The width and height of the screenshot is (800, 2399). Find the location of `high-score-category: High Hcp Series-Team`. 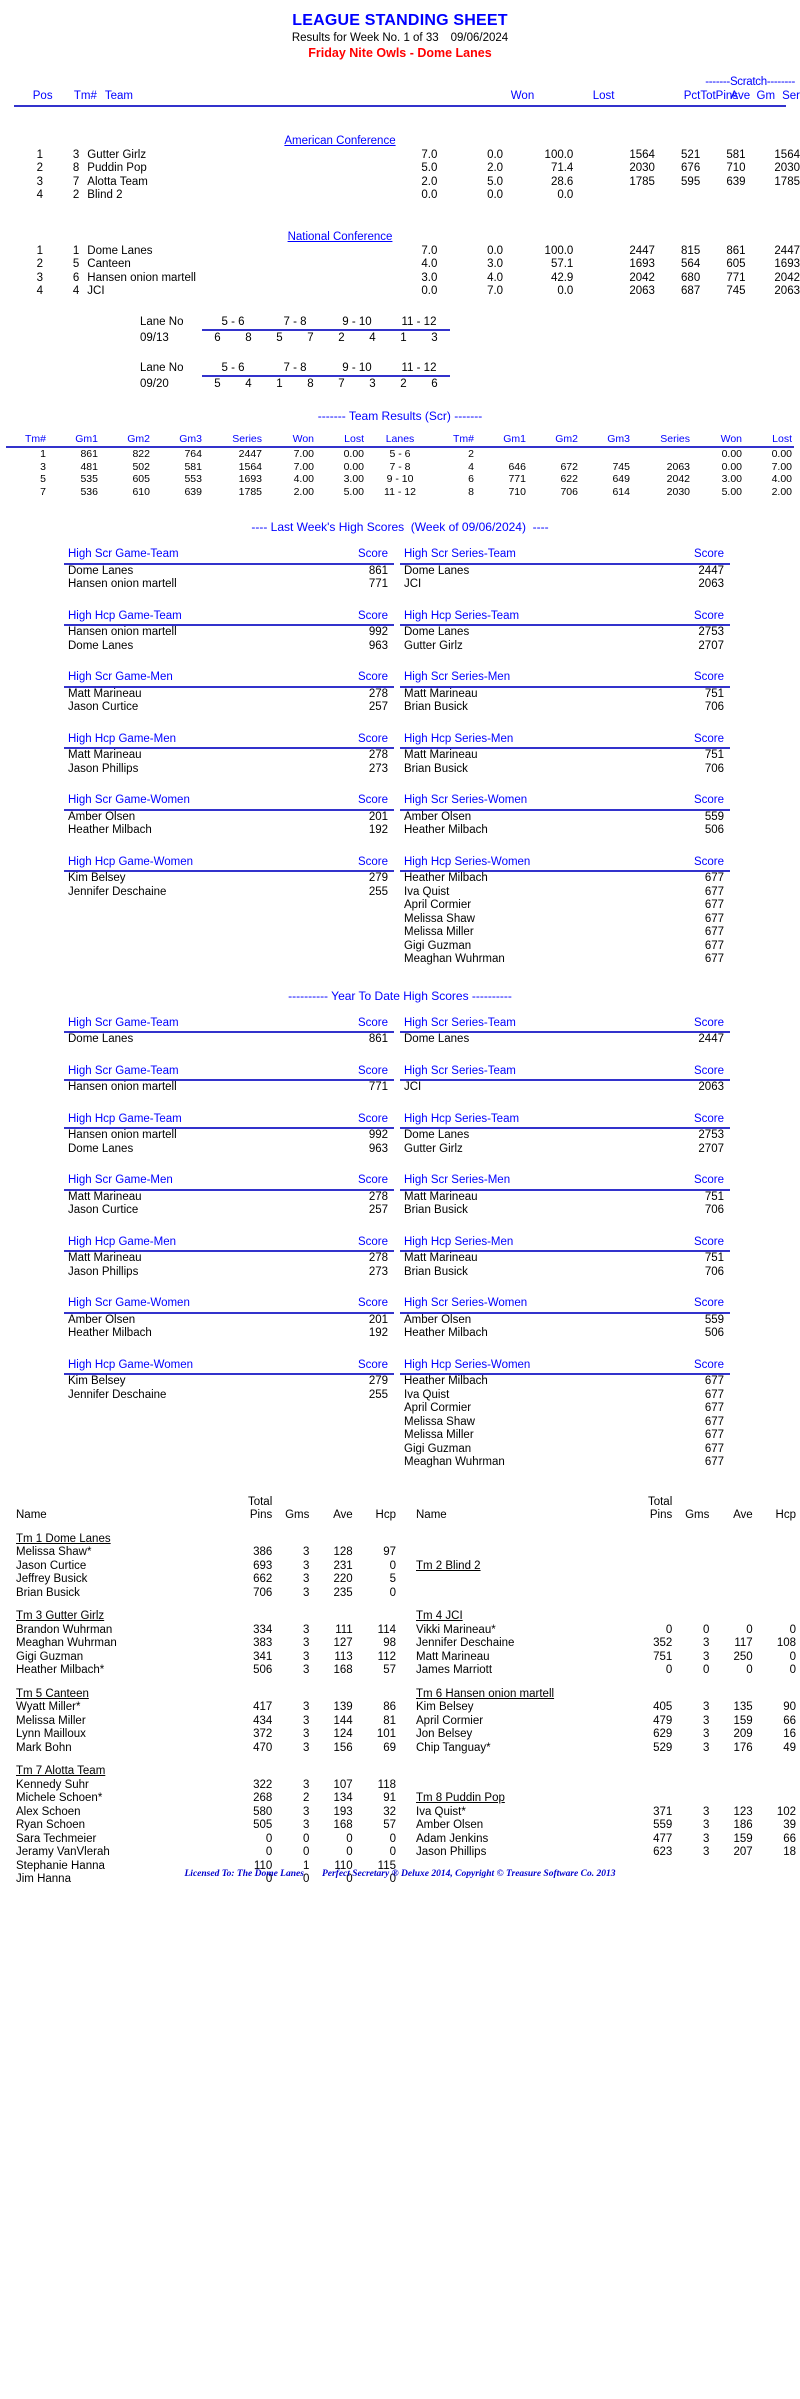

high-score-category: High Hcp Series-Team is located at coordinates (522, 617).